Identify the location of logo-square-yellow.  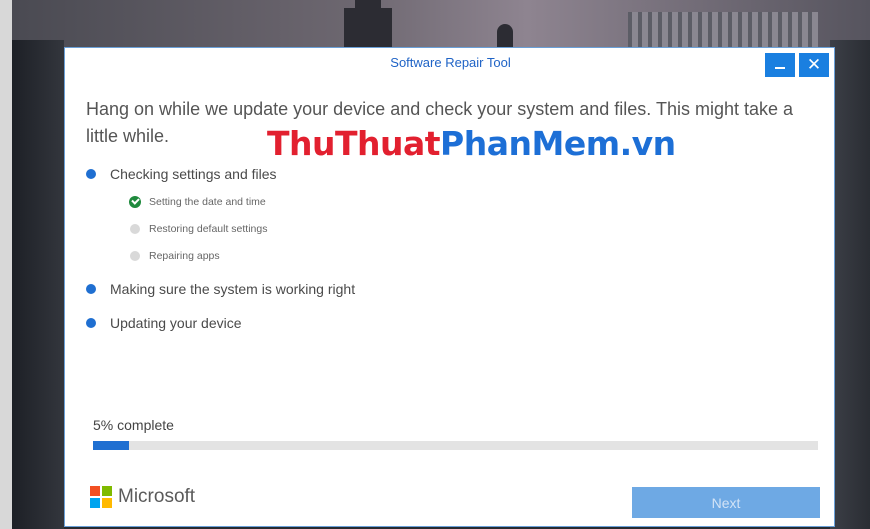
(107, 503).